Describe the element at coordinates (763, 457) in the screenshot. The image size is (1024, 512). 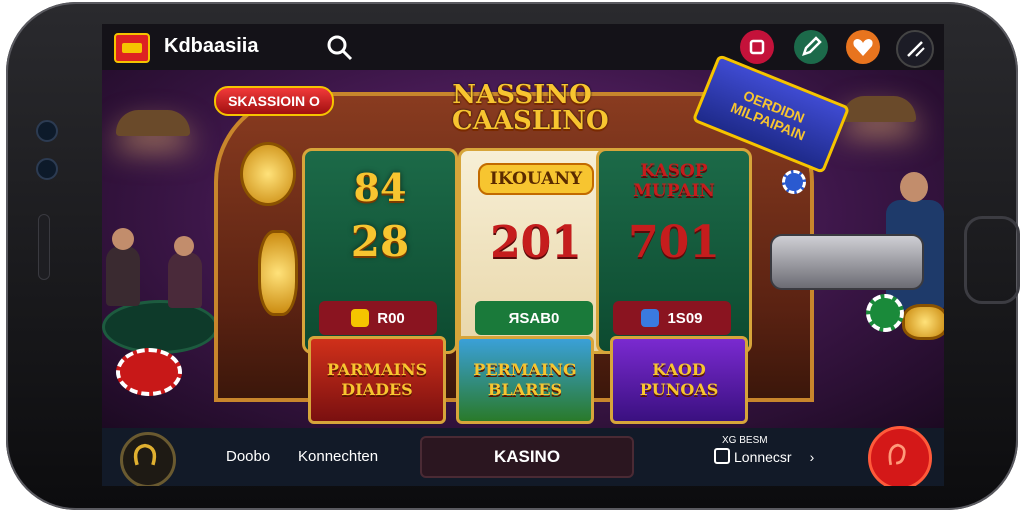
I see `connect-label-text: Lonnecsr` at that location.